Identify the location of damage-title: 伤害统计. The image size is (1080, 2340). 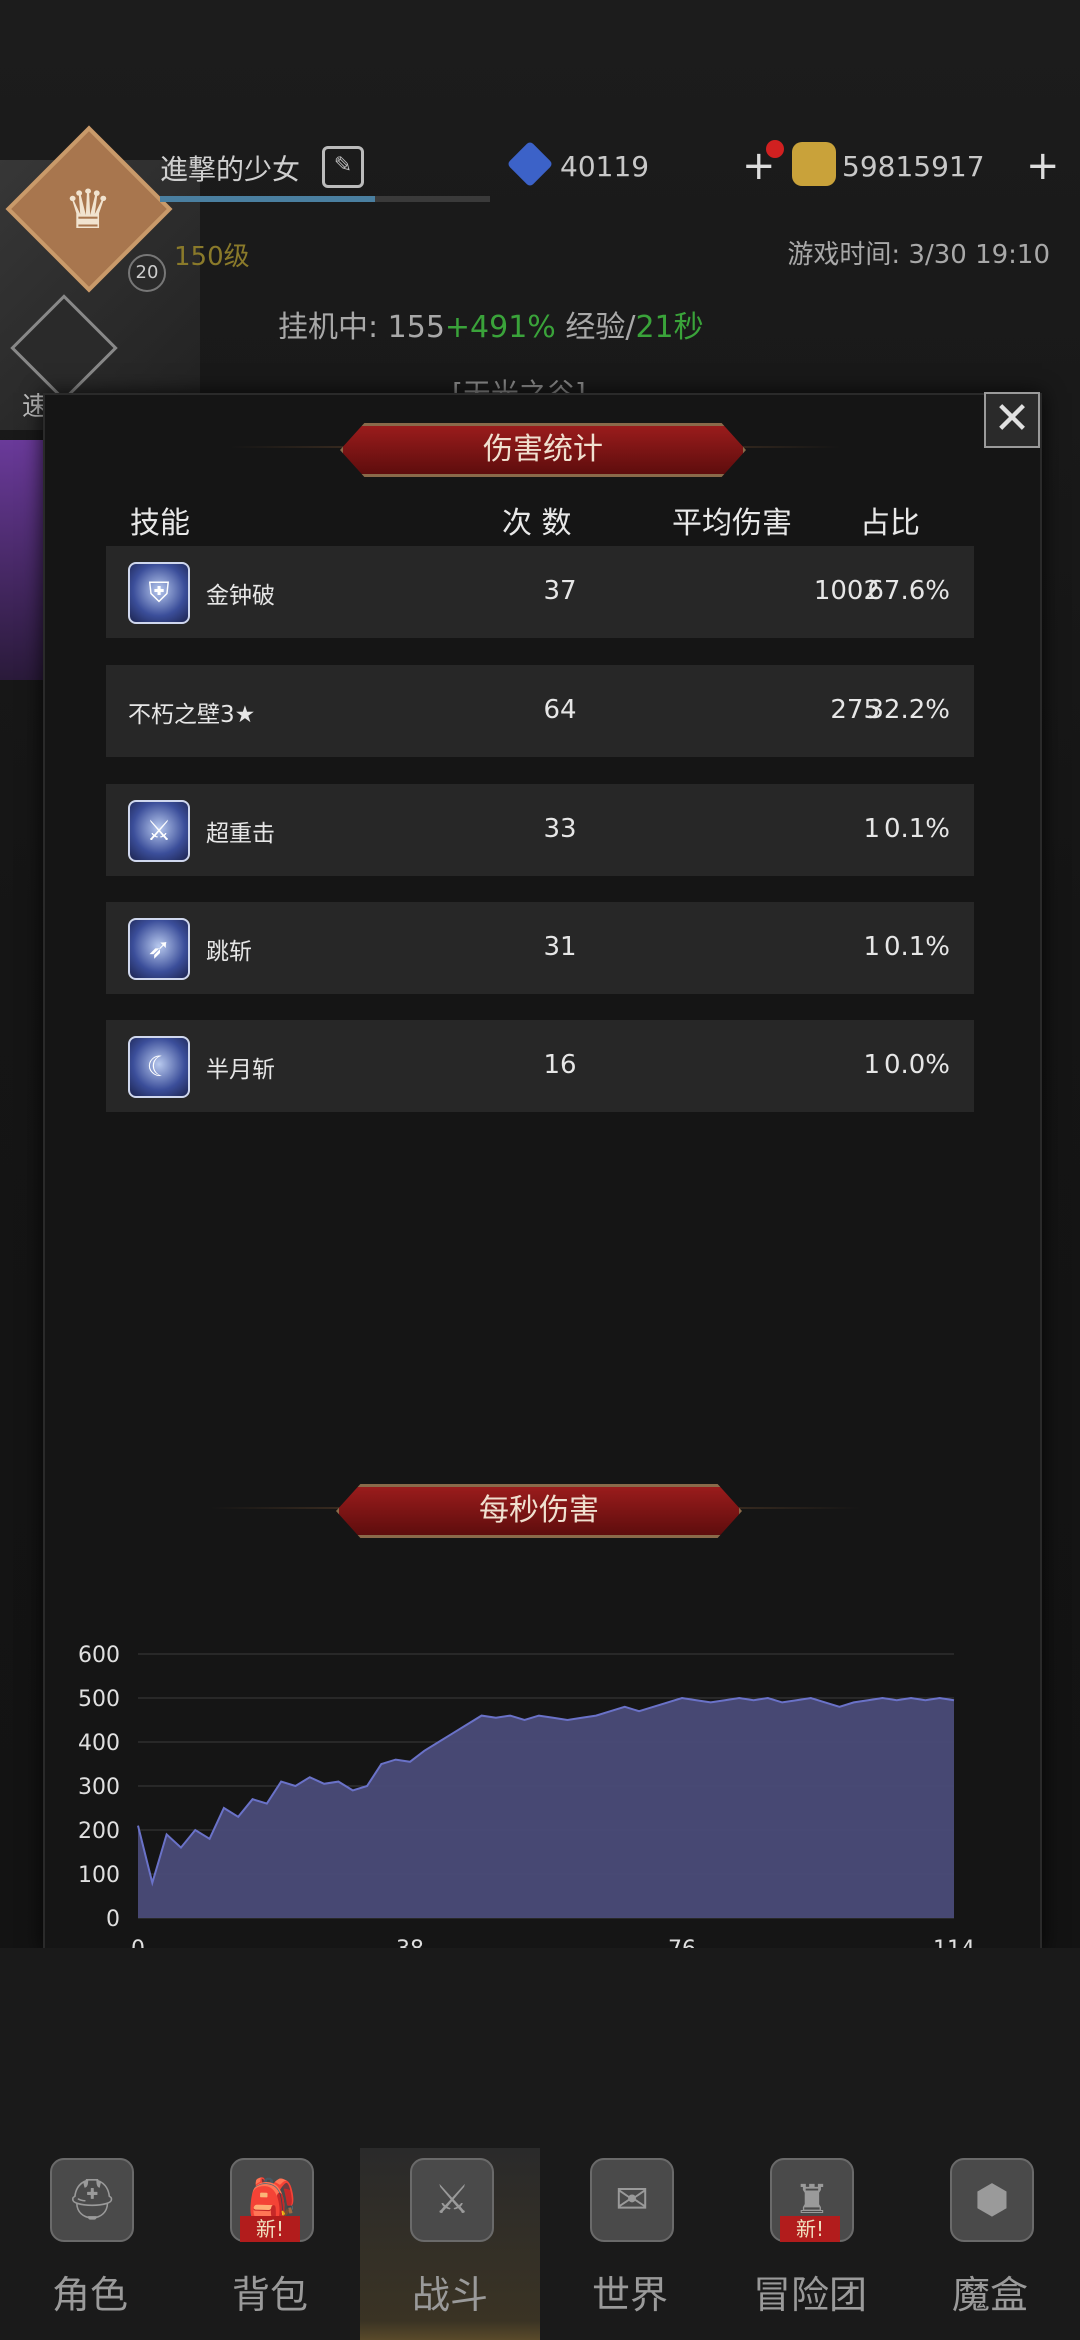
(543, 449).